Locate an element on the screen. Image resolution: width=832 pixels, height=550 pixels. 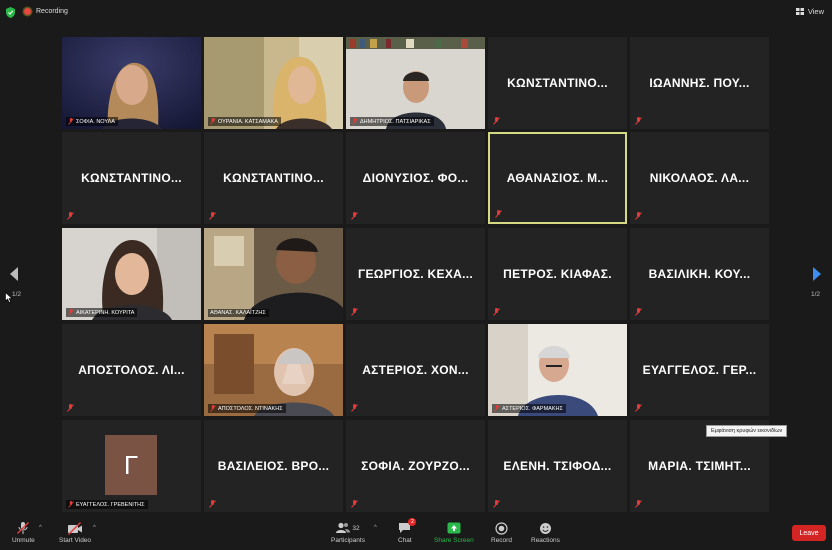
reactions-label: Reactions is located at coordinates (545, 540).